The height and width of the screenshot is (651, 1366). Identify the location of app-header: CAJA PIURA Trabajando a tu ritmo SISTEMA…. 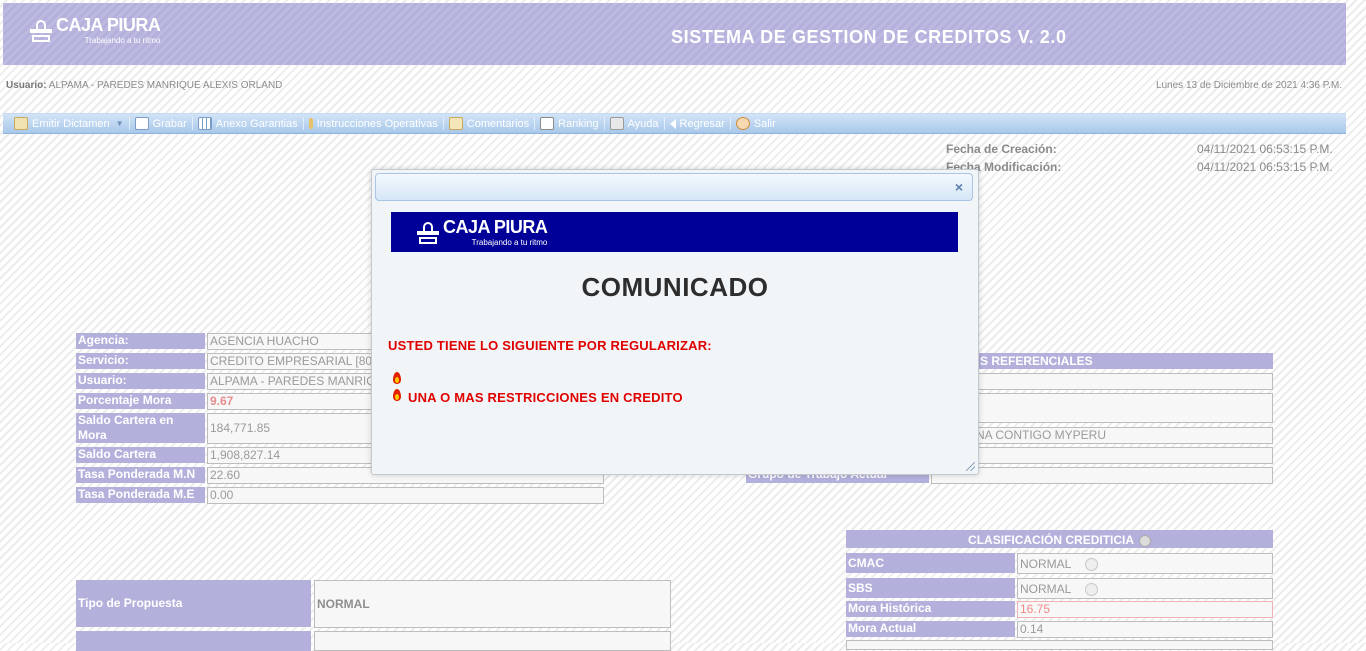
(674, 34).